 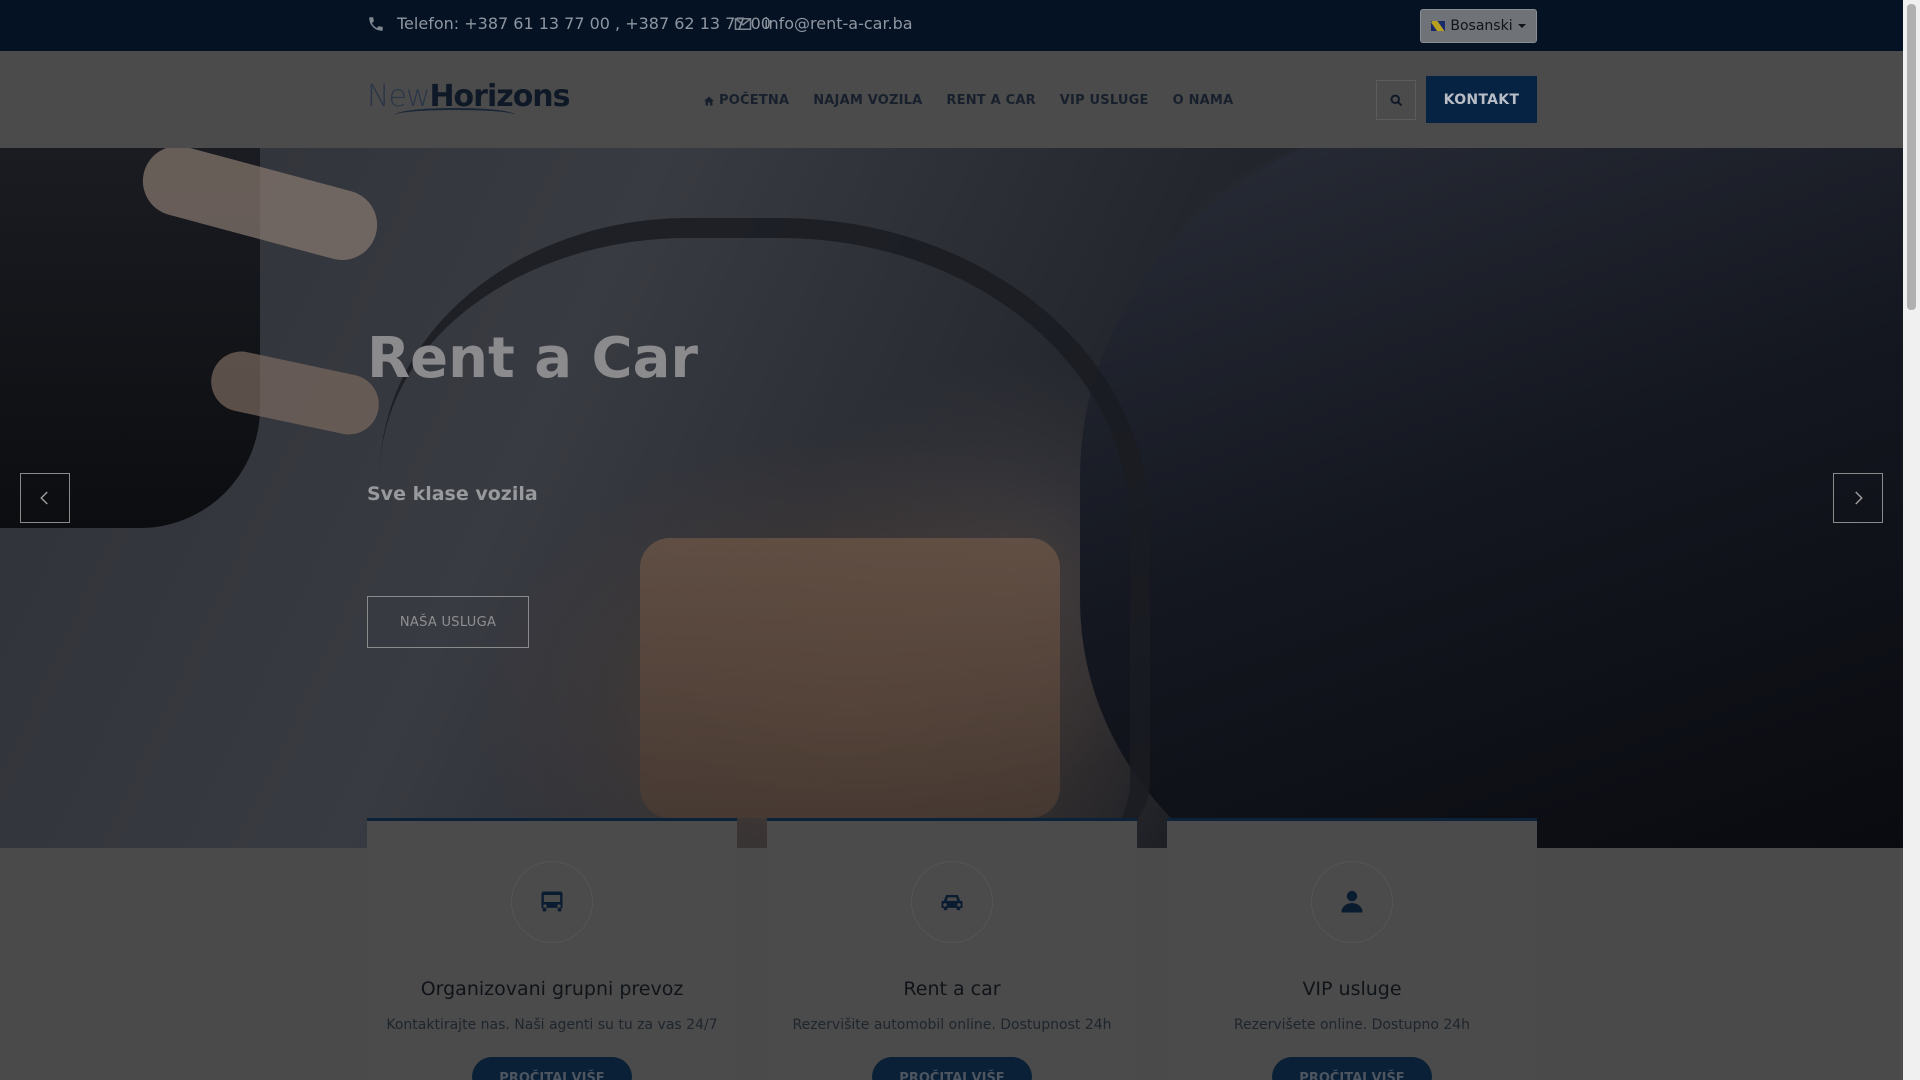 I want to click on nav-label: VIP USLUGE, so click(x=1104, y=100).